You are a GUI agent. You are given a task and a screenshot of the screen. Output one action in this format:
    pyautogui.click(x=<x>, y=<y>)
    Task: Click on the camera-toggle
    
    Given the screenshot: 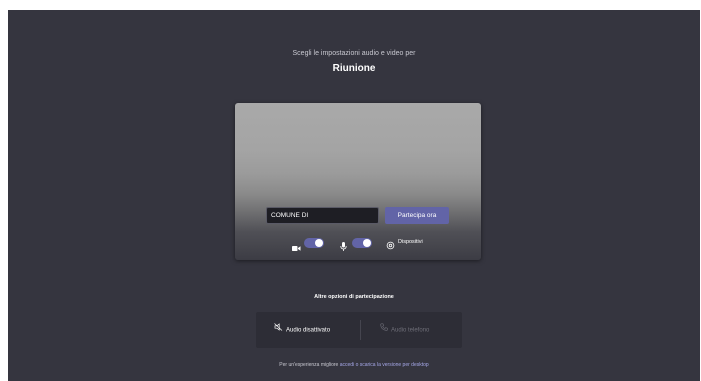 What is the action you would take?
    pyautogui.click(x=314, y=243)
    